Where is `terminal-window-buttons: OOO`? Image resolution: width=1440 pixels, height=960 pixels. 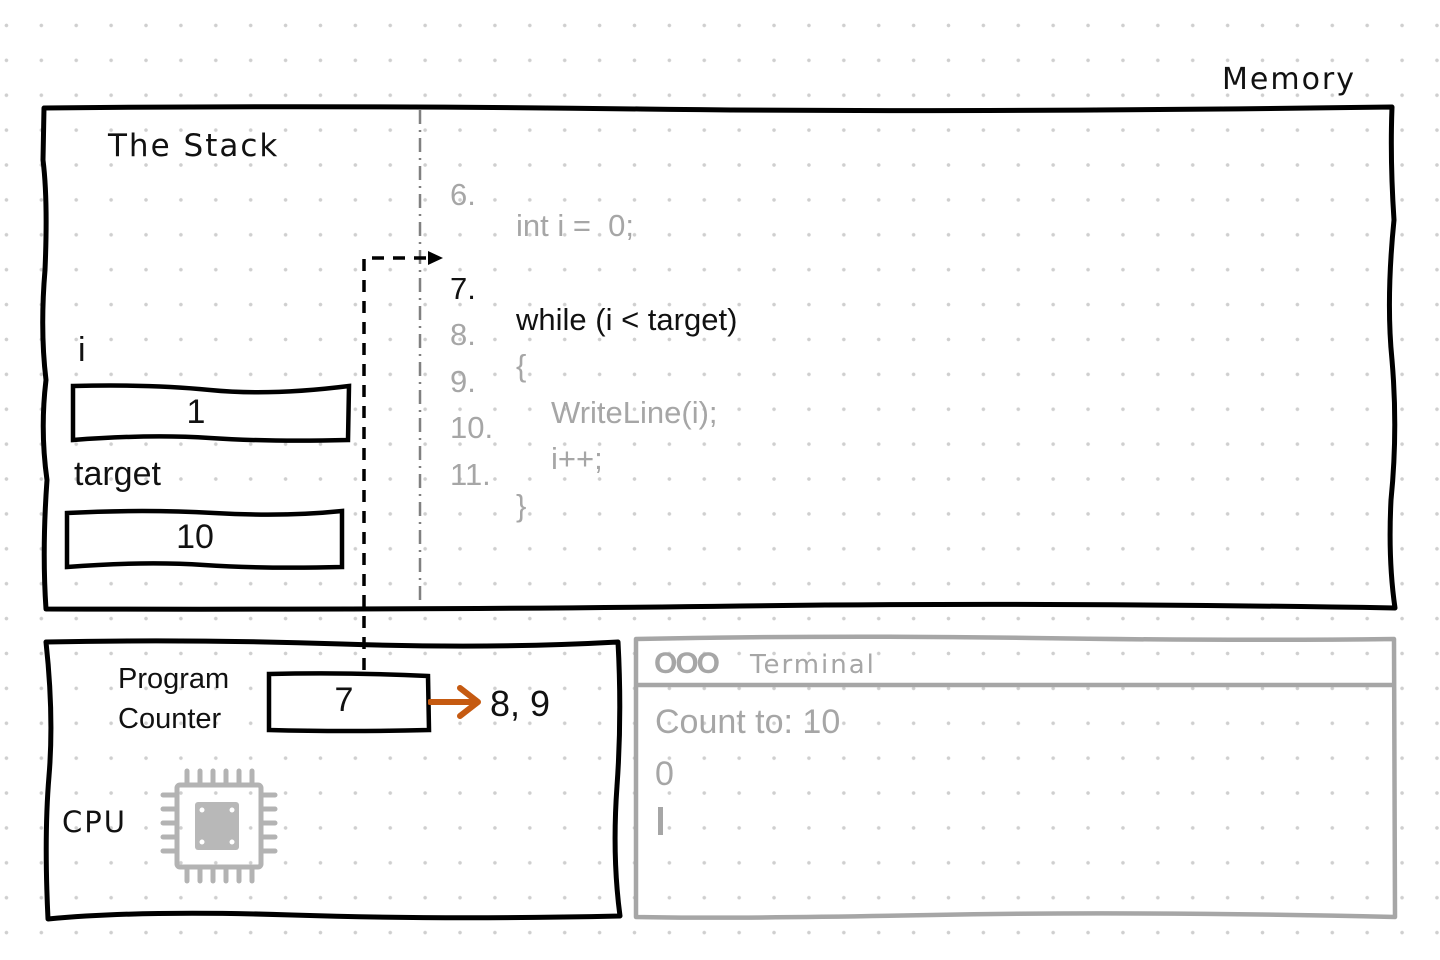 terminal-window-buttons: OOO is located at coordinates (687, 664).